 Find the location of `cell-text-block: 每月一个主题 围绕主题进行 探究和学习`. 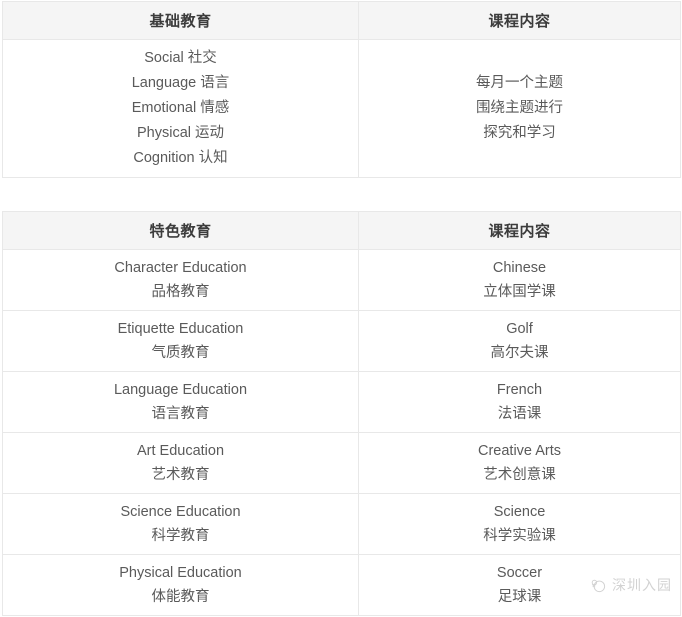

cell-text-block: 每月一个主题 围绕主题进行 探究和学习 is located at coordinates (519, 108).